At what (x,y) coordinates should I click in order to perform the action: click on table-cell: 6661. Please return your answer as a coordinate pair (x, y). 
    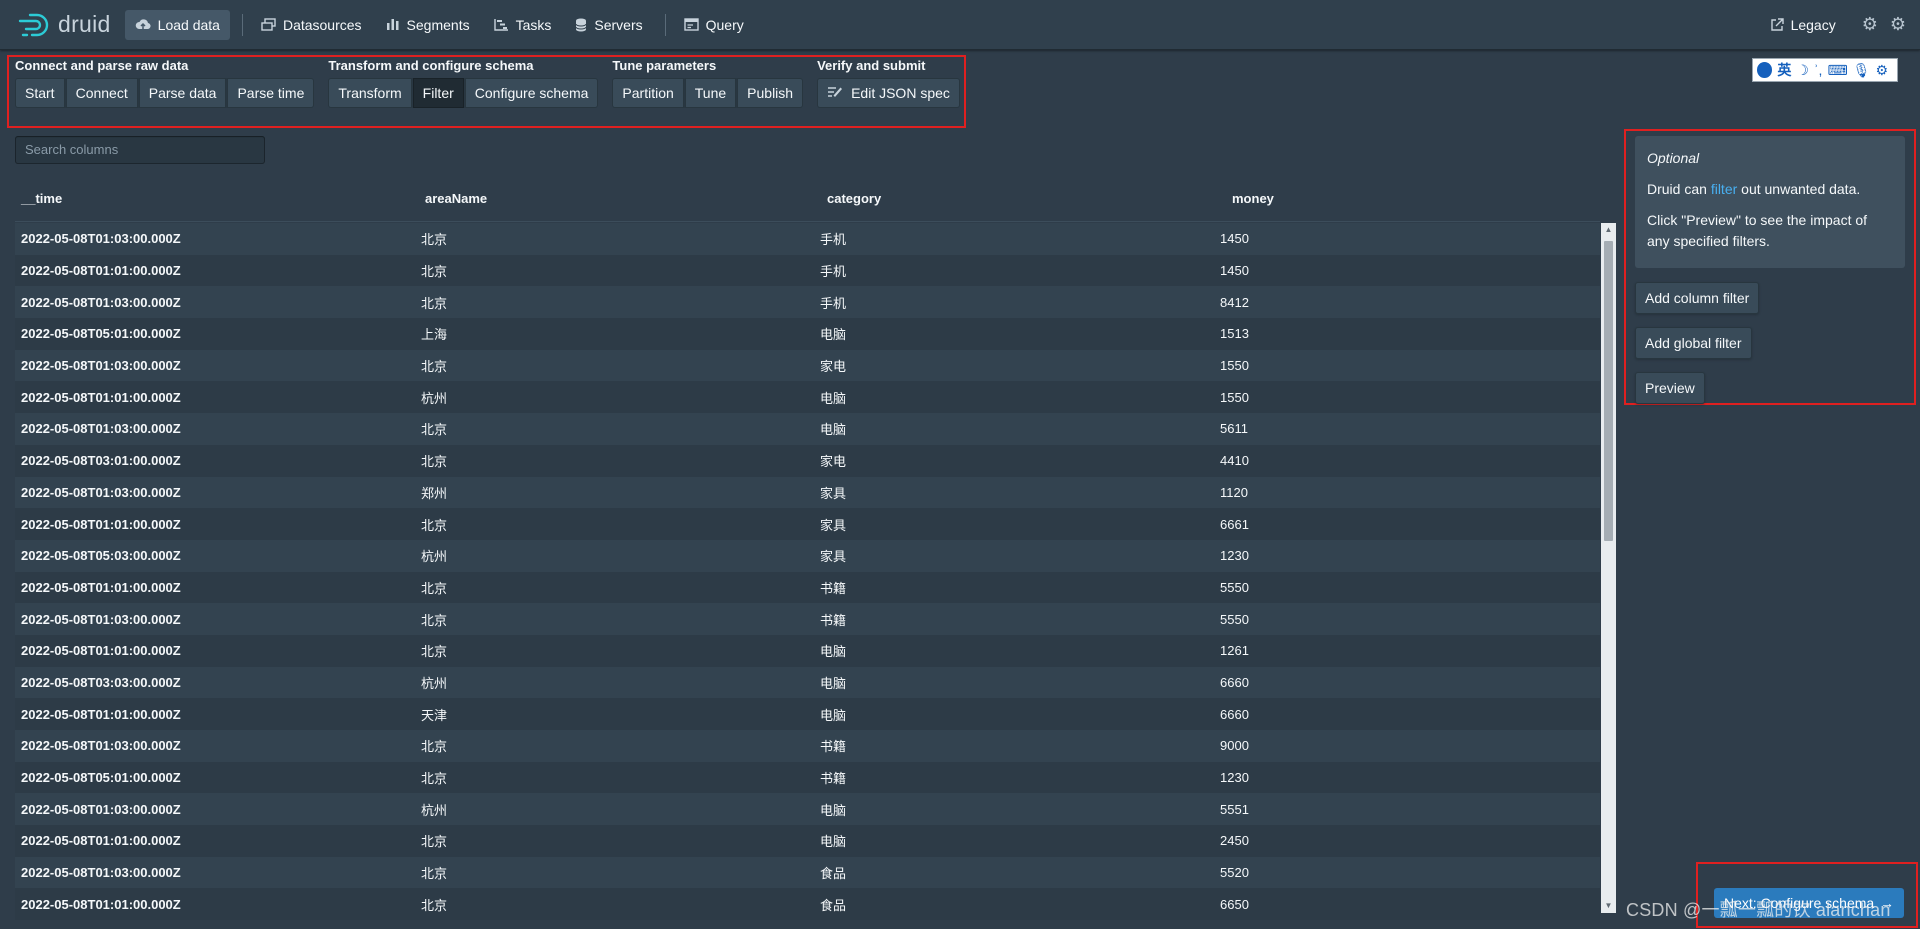
    Looking at the image, I should click on (1234, 524).